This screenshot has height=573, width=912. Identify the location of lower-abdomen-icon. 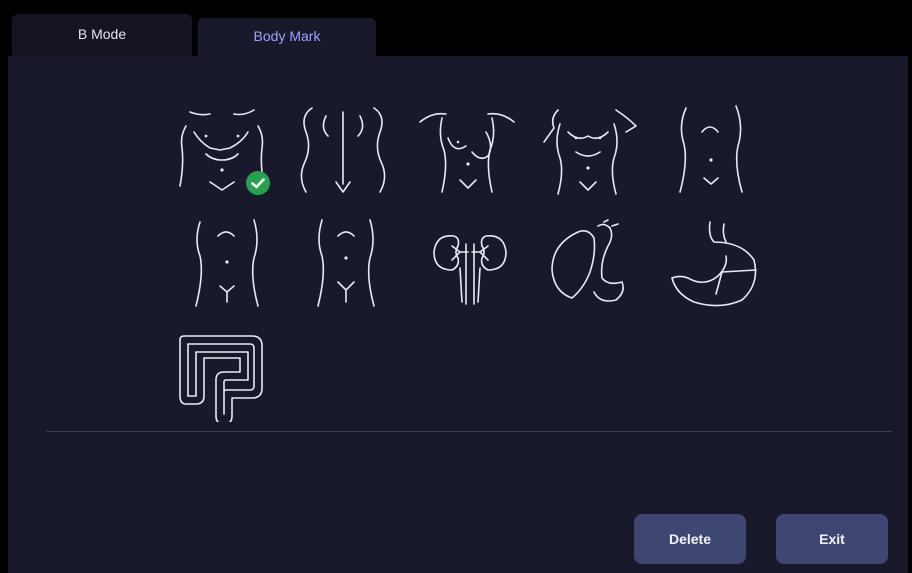
(227, 263).